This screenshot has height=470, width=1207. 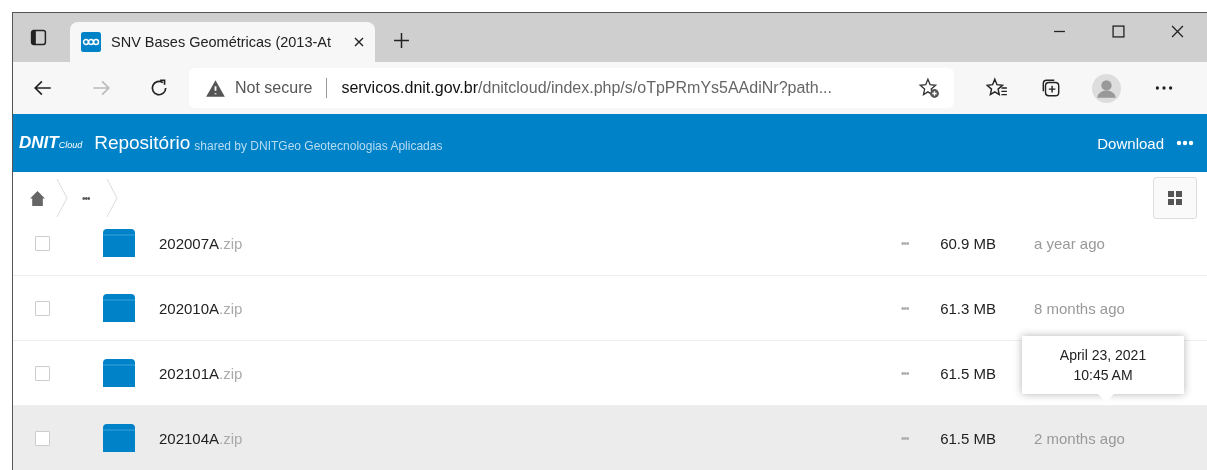 What do you see at coordinates (51, 143) in the screenshot?
I see `logo: DNITCloud` at bounding box center [51, 143].